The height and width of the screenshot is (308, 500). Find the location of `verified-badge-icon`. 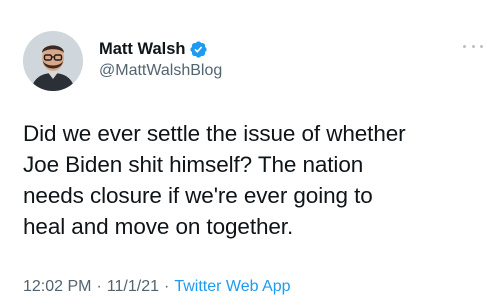

verified-badge-icon is located at coordinates (198, 49).